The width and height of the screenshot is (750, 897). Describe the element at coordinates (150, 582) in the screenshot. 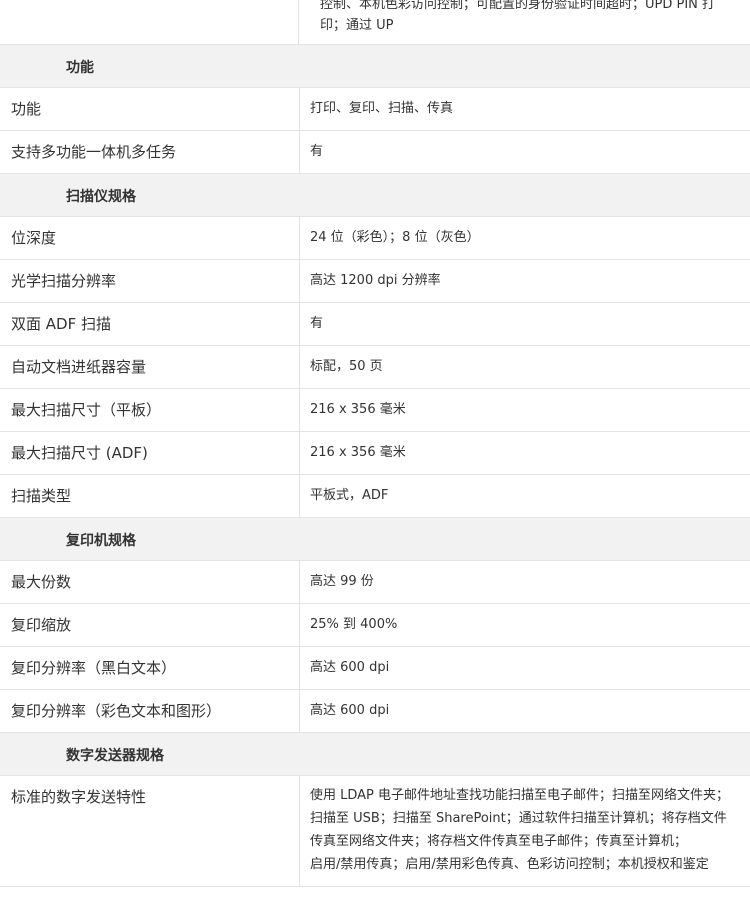

I see `row-label: 最大份数` at that location.